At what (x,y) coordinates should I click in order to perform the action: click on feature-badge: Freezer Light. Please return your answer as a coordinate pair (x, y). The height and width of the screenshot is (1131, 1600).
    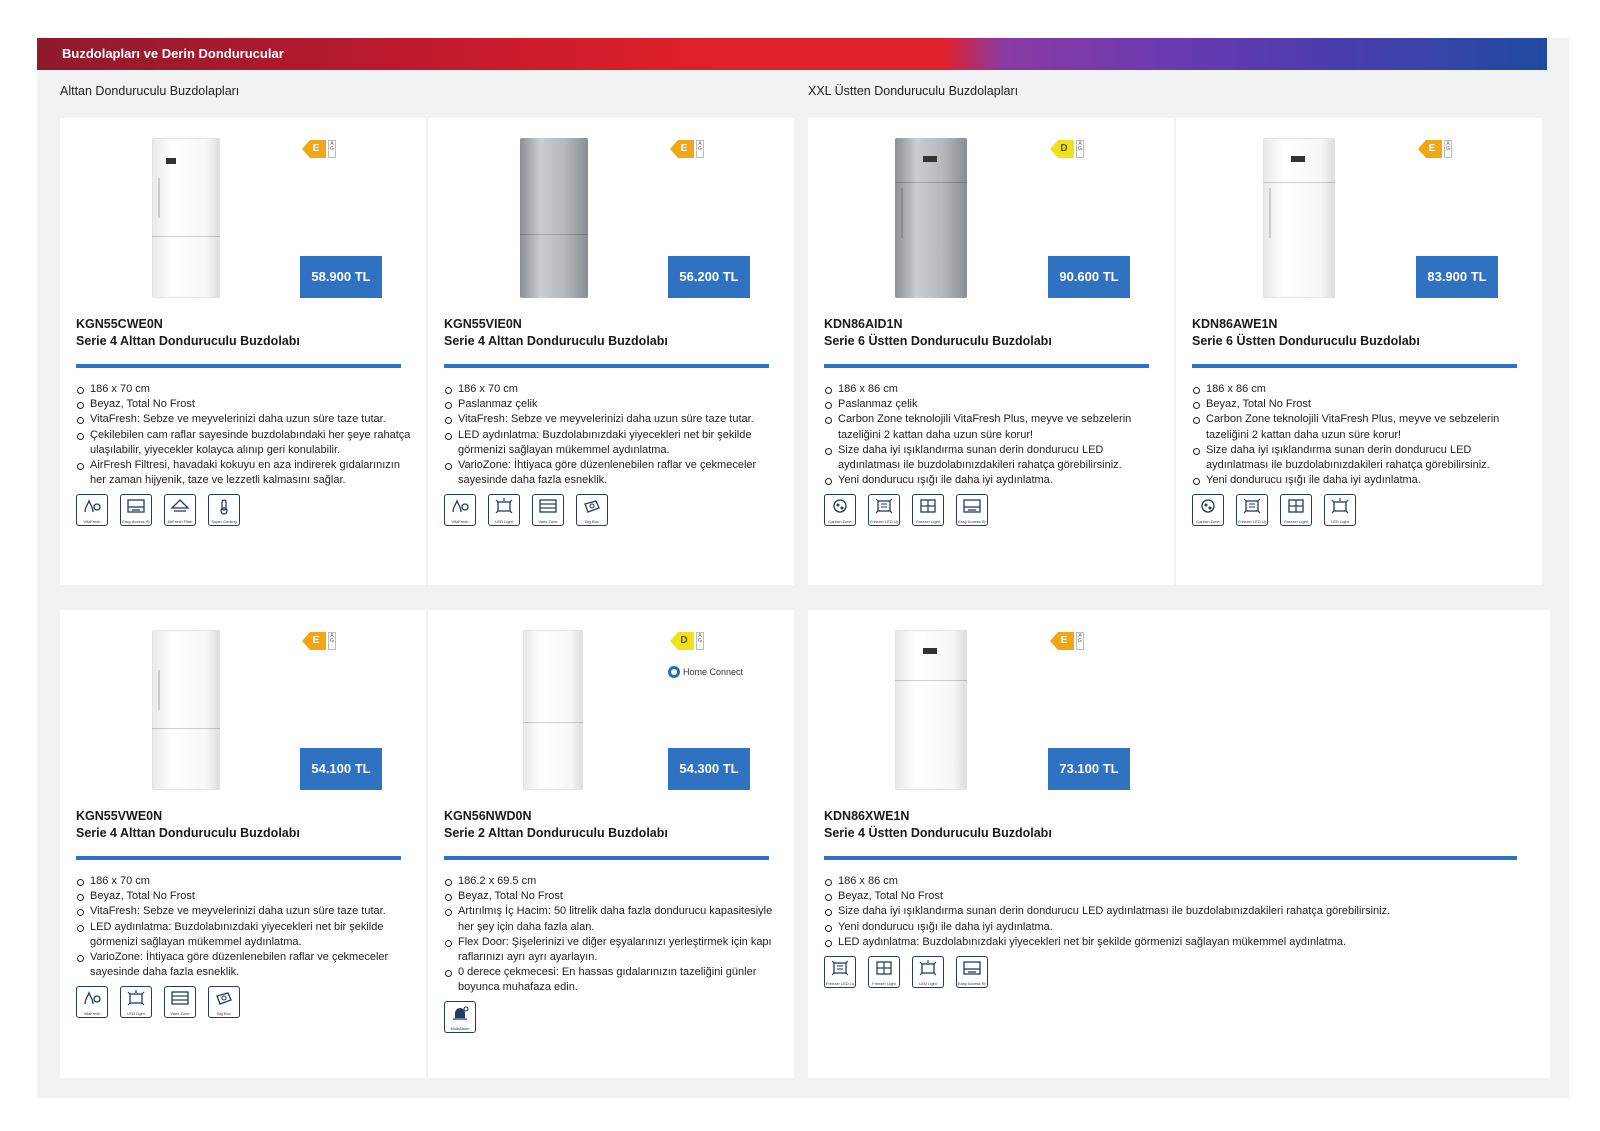
    Looking at the image, I should click on (928, 510).